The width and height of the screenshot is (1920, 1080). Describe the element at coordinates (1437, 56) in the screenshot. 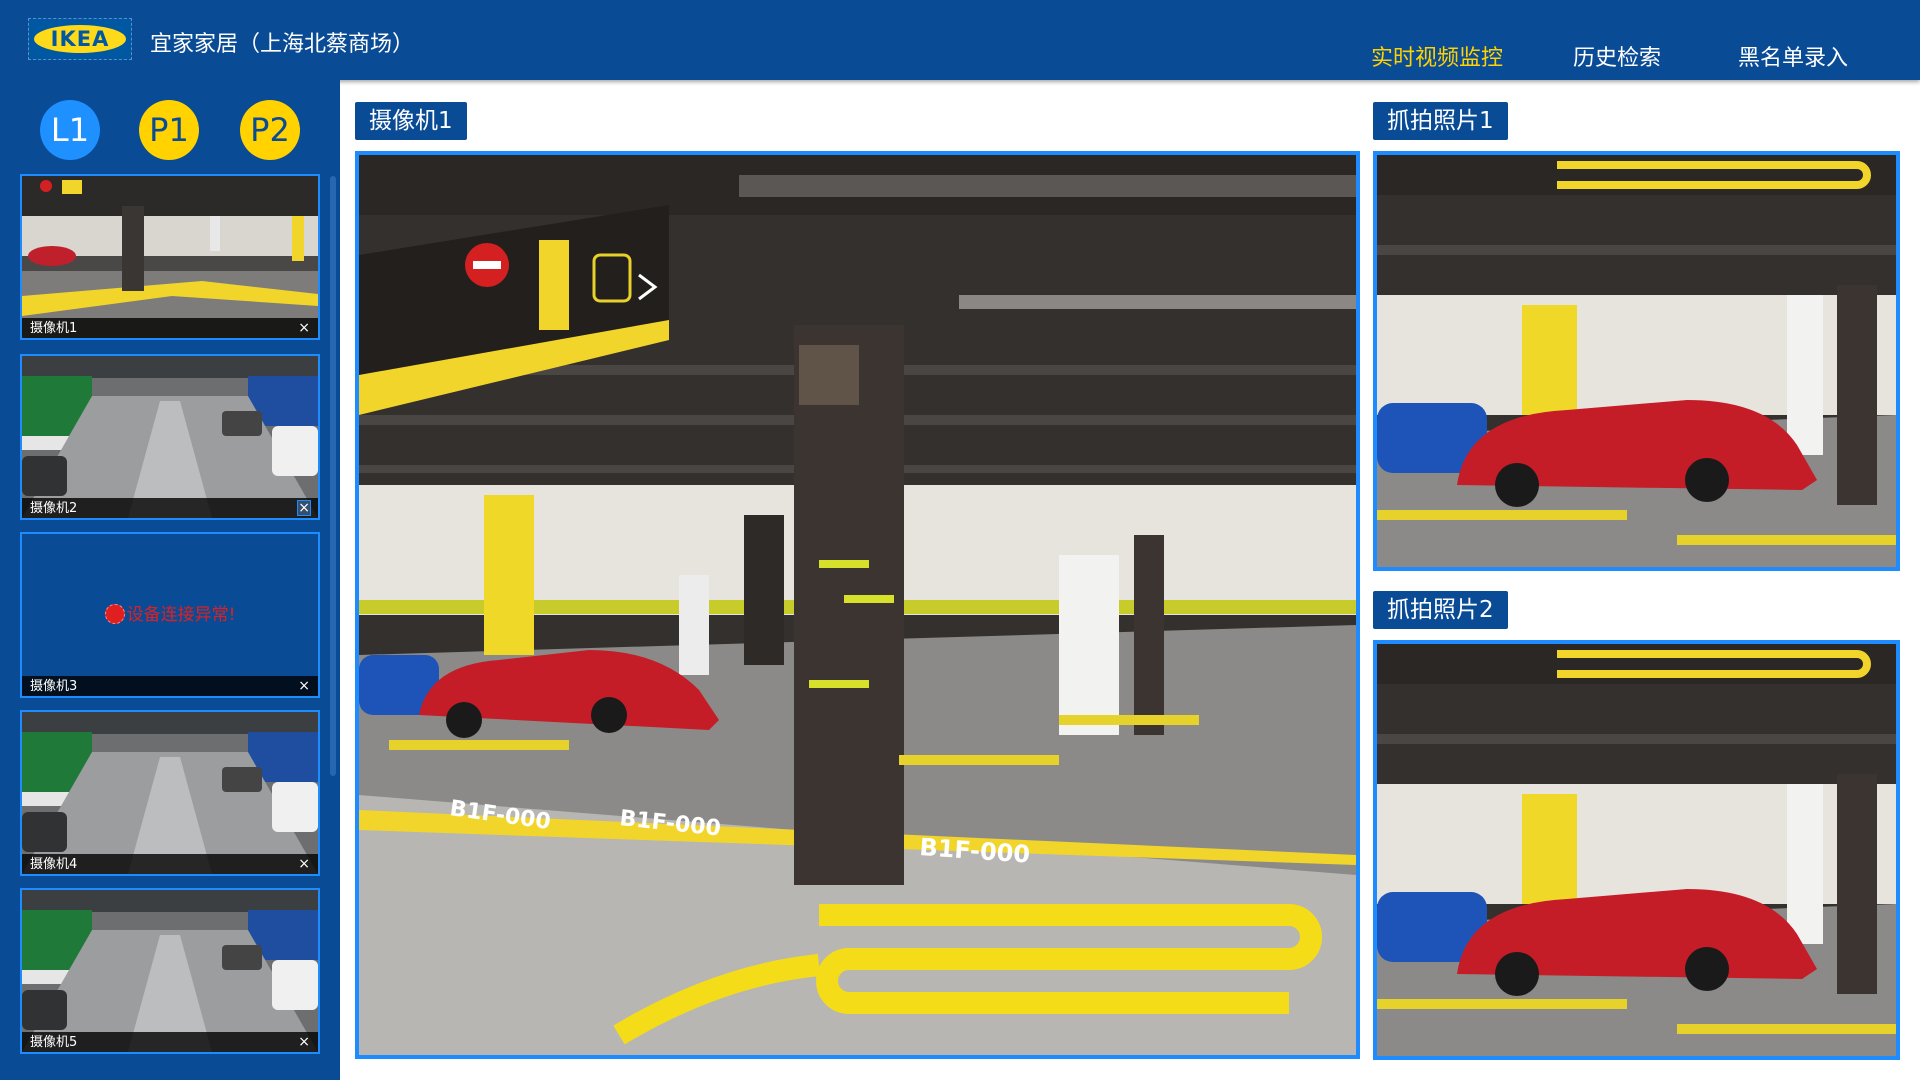

I see `nav-live-monitor: 实时视频监控` at that location.